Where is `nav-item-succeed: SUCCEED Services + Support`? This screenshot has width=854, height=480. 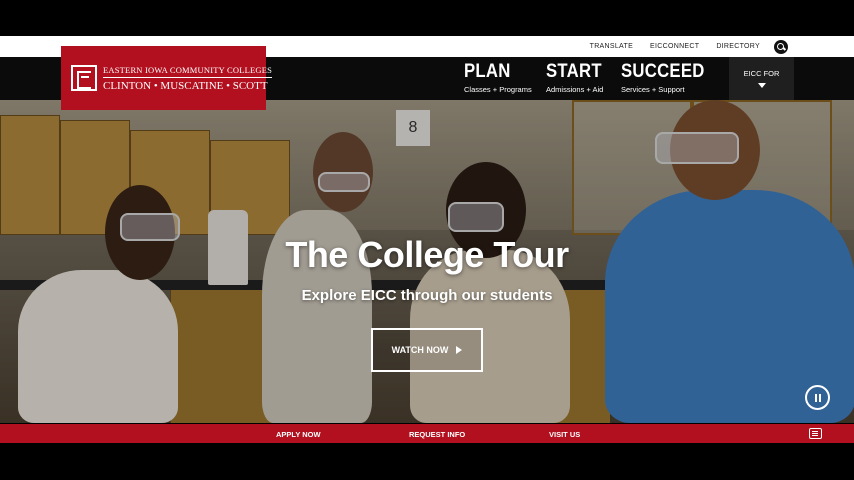 nav-item-succeed: SUCCEED Services + Support is located at coordinates (668, 78).